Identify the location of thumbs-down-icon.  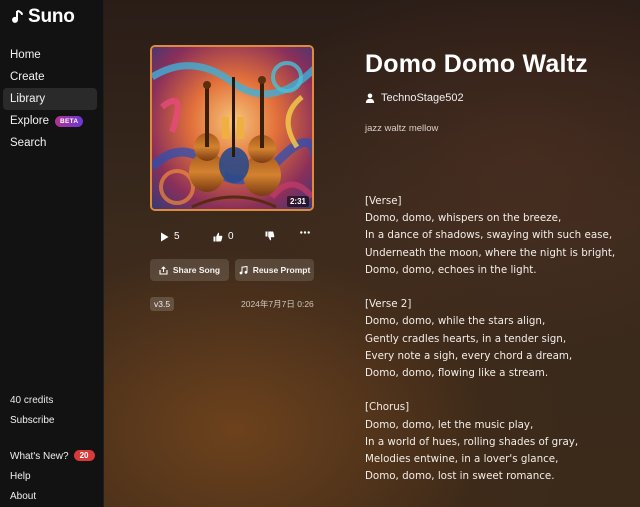
(270, 236).